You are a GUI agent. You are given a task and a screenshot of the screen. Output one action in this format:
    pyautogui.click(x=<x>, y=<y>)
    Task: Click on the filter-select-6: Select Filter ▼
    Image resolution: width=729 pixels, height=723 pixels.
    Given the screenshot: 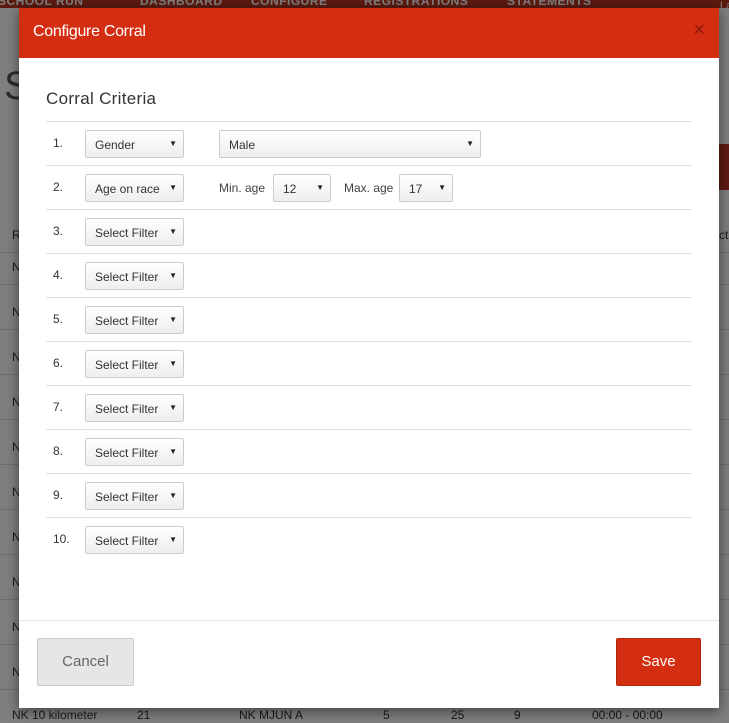 What is the action you would take?
    pyautogui.click(x=134, y=364)
    